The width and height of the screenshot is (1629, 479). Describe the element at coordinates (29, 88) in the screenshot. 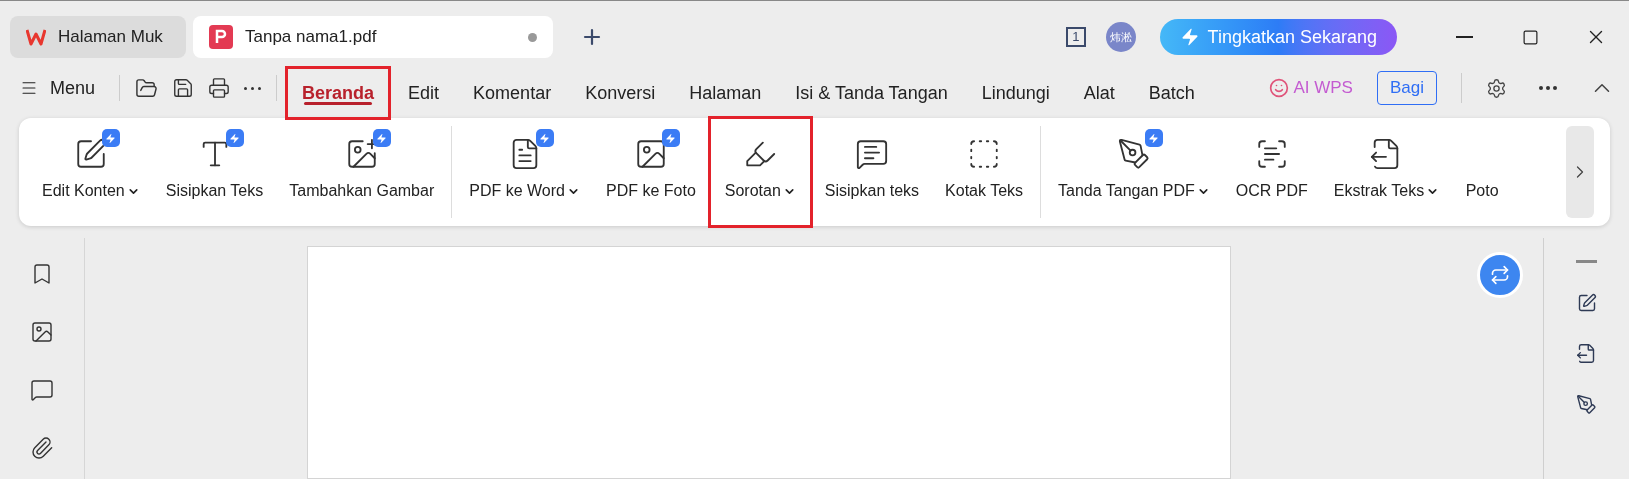

I see `menu-icon` at that location.